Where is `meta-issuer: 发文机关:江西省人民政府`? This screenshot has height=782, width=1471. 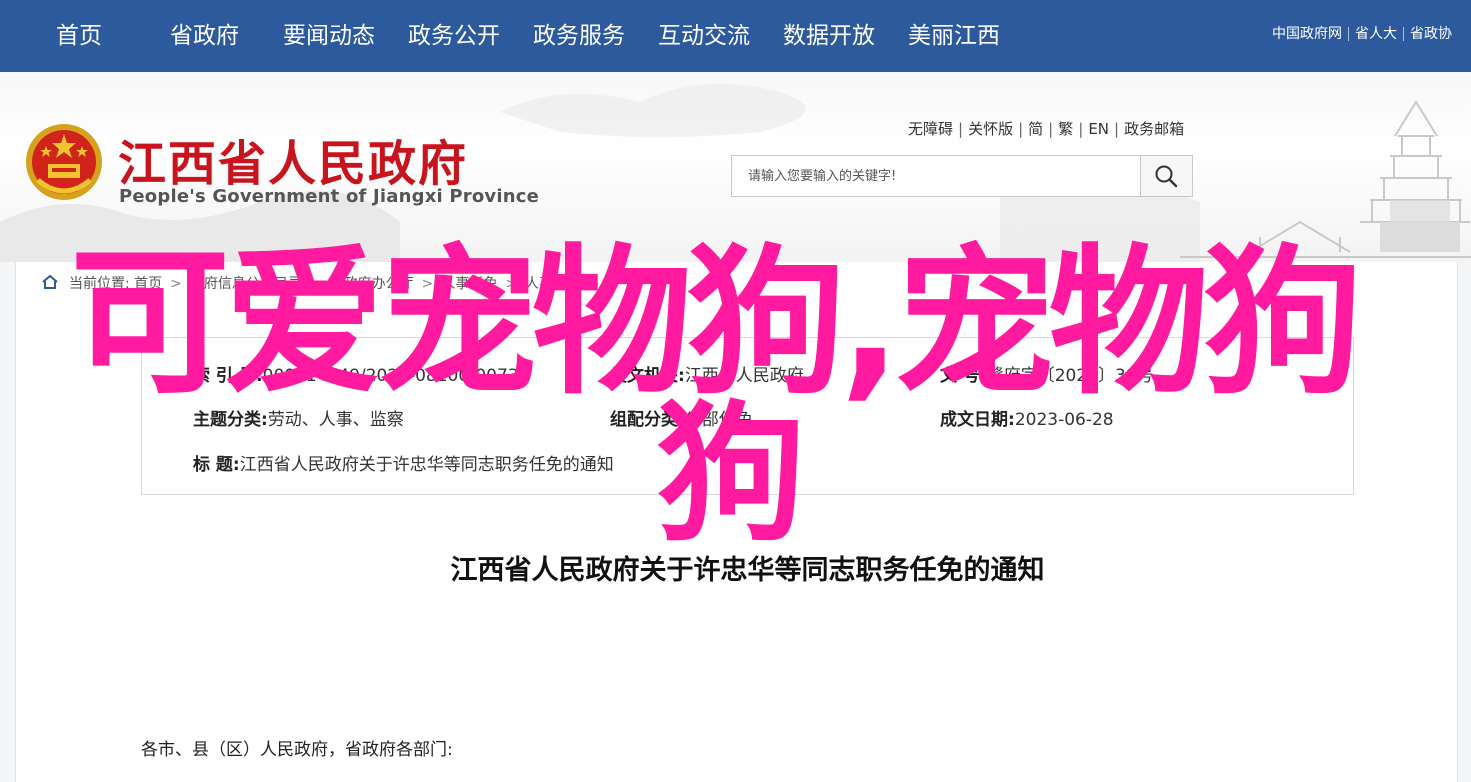 meta-issuer: 发文机关:江西省人民政府 is located at coordinates (707, 373).